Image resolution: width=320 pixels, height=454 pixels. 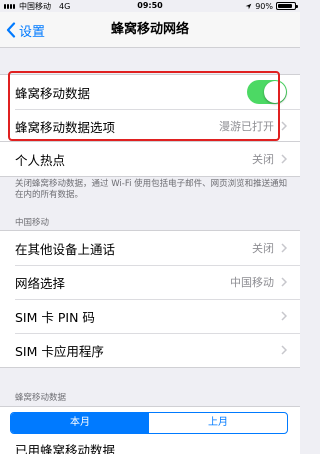 I want to click on usage-section-header: 蜂窝移动数据, so click(x=41, y=398).